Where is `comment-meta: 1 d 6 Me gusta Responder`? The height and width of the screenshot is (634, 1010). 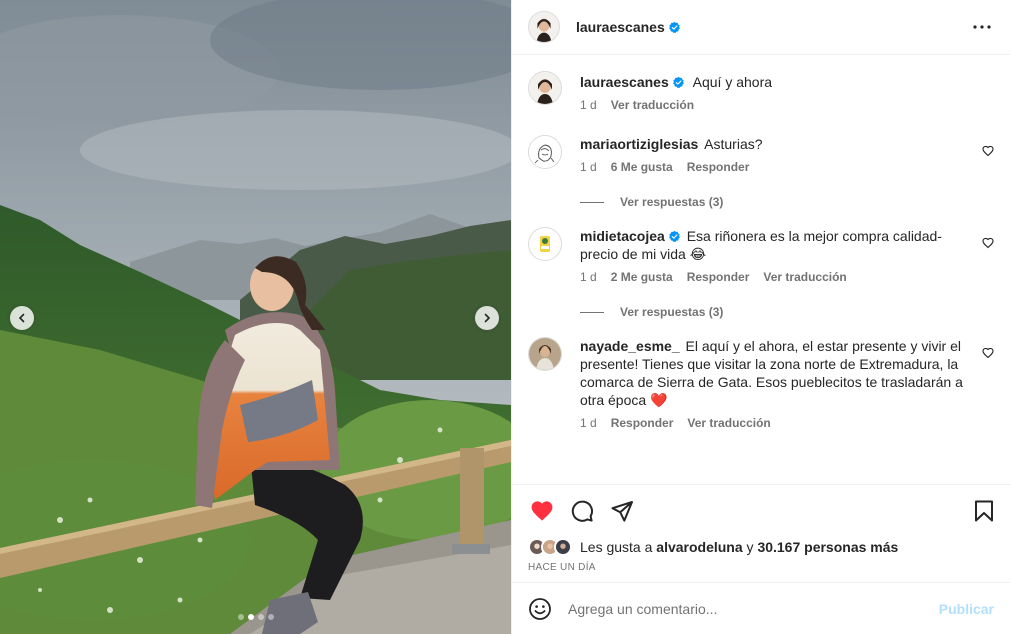 comment-meta: 1 d 6 Me gusta Responder is located at coordinates (776, 167).